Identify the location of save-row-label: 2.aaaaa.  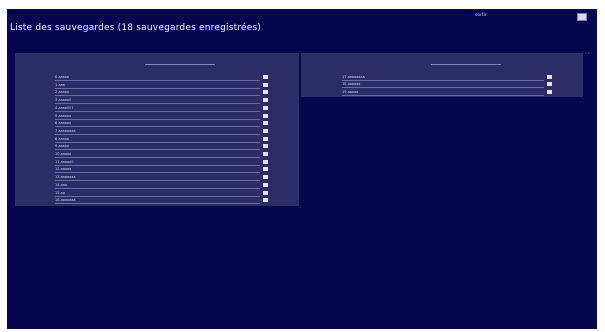
(62, 92).